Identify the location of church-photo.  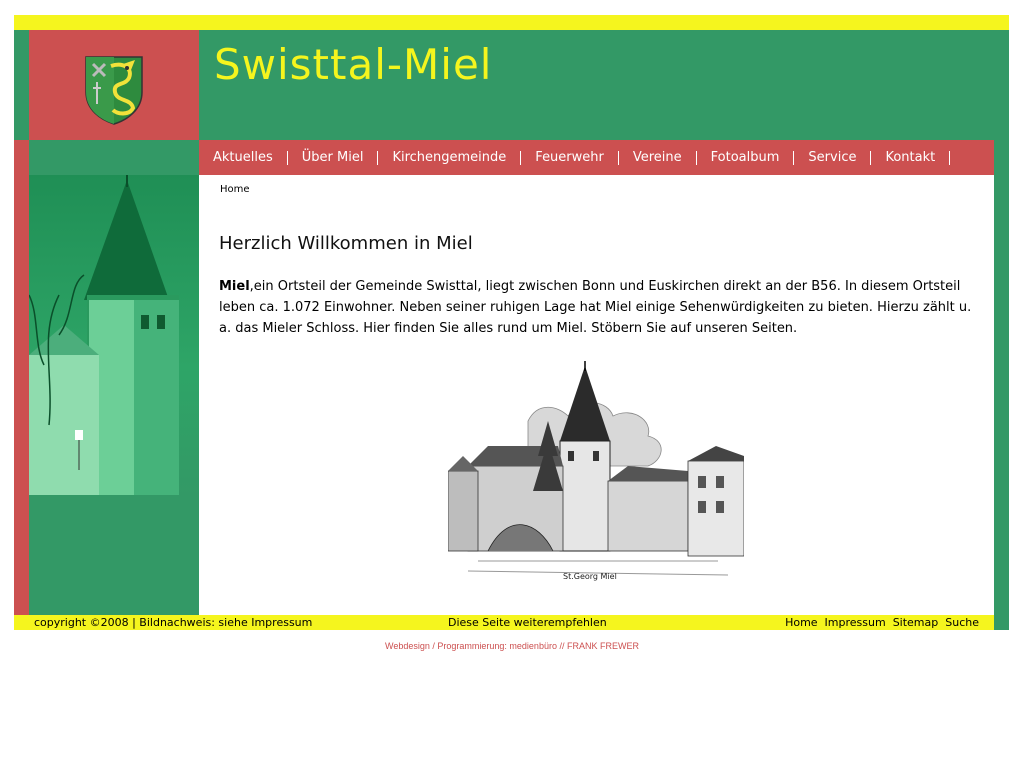
(114, 335).